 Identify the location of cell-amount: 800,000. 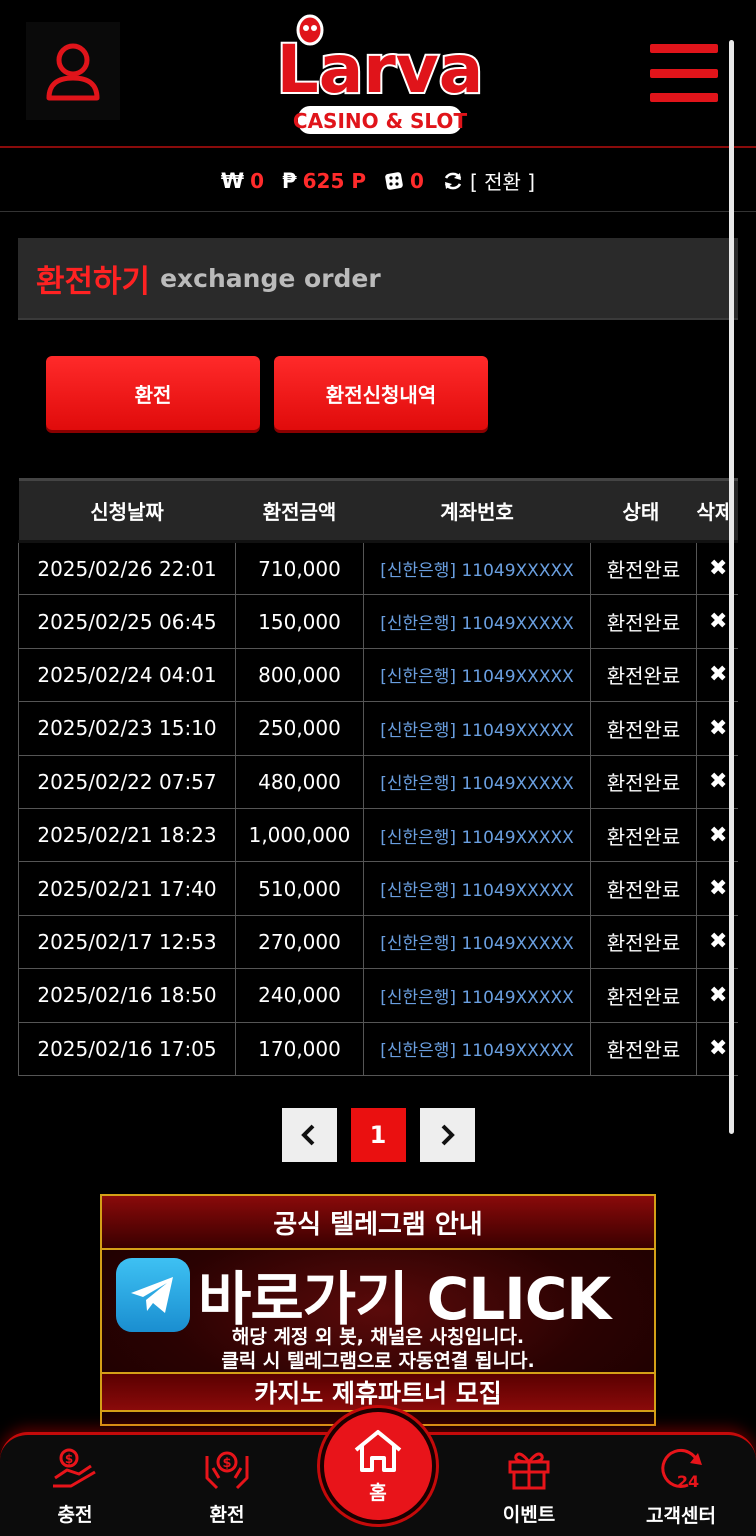
(299, 675).